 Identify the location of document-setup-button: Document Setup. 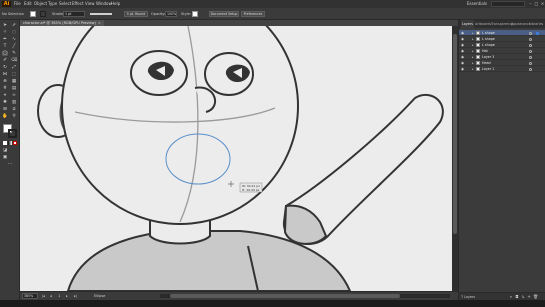
(224, 14).